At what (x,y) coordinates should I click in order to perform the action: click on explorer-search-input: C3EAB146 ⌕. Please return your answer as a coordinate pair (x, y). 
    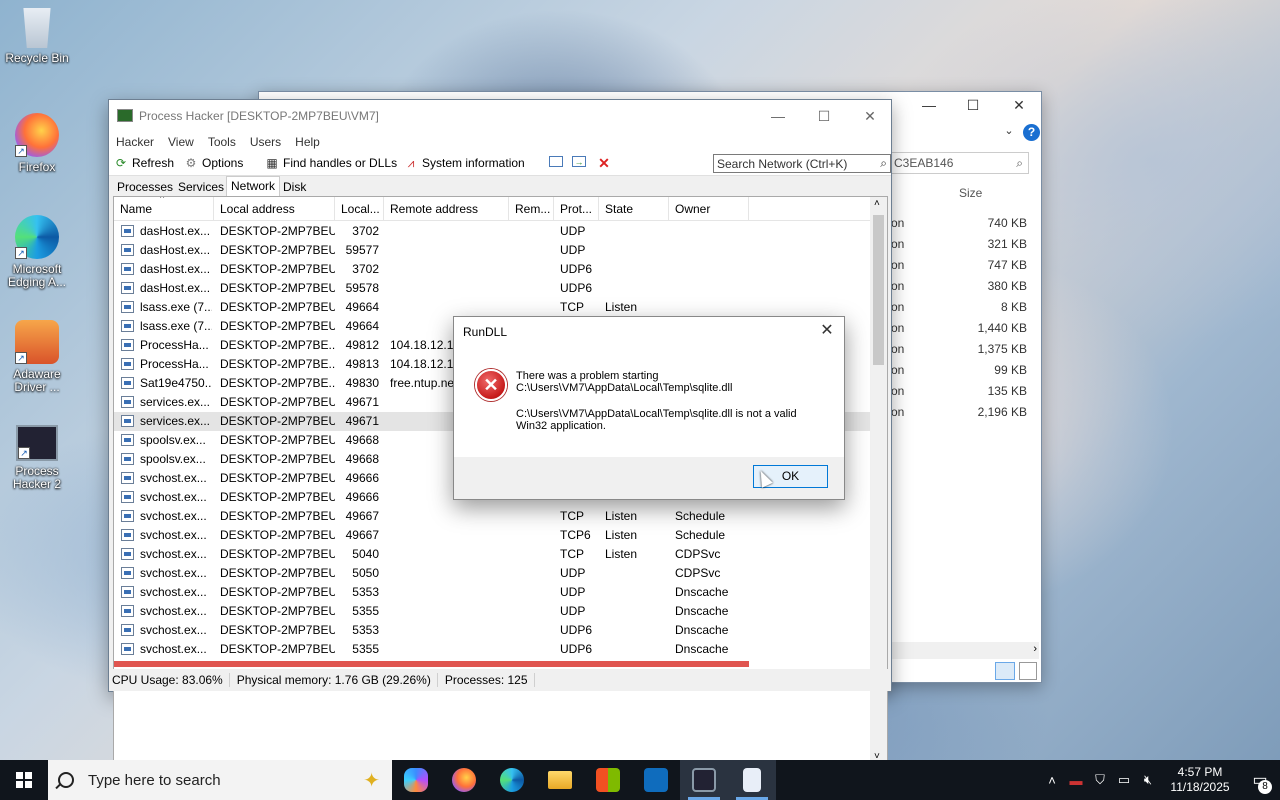
    Looking at the image, I should click on (959, 163).